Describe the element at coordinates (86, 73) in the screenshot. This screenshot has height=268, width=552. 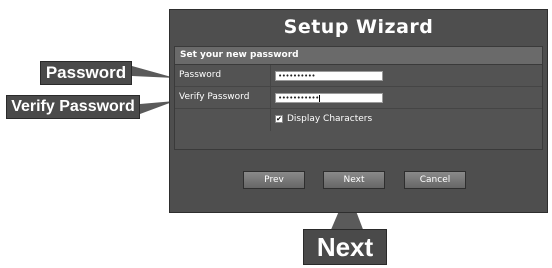
I see `password-callout: Password` at that location.